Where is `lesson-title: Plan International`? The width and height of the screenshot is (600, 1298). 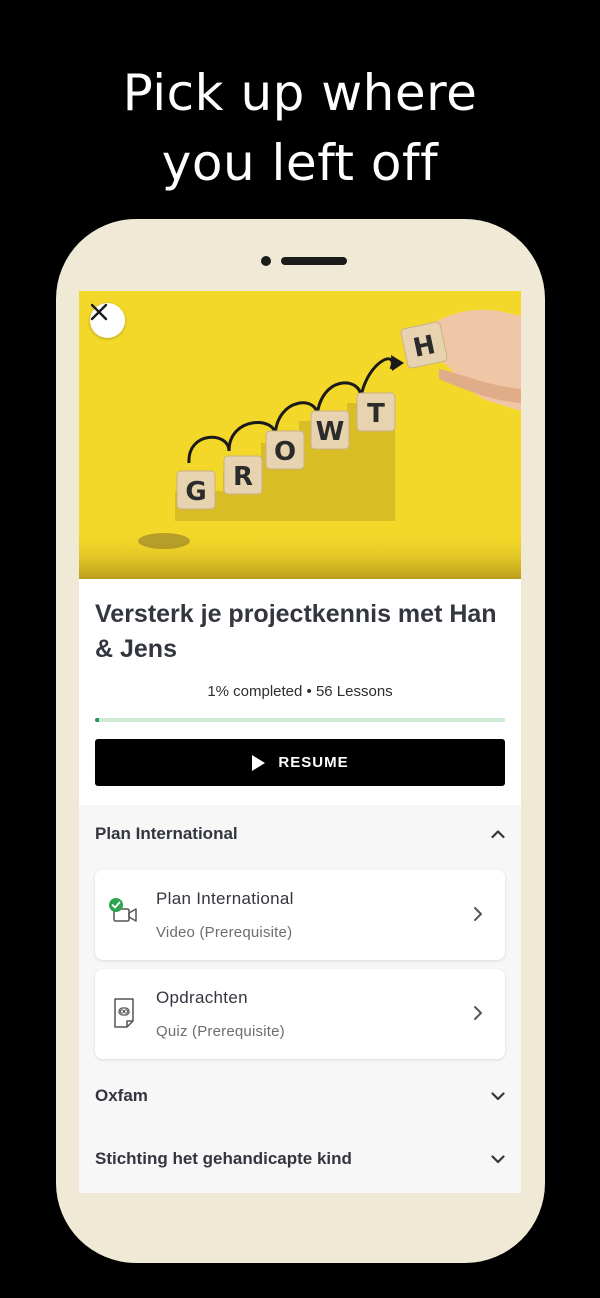
lesson-title: Plan International is located at coordinates (225, 898).